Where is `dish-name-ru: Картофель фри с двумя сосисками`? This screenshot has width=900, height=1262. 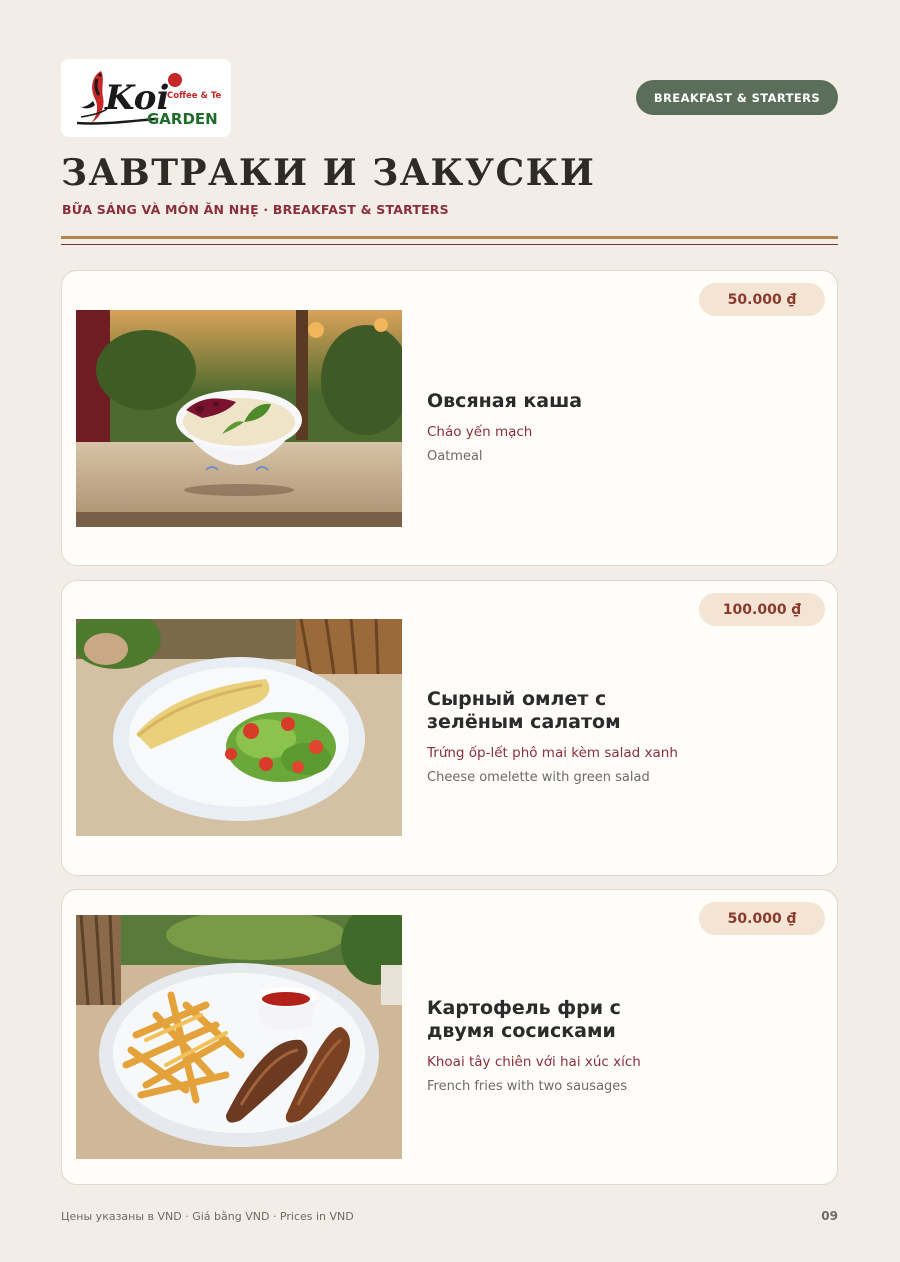 dish-name-ru: Картофель фри с двумя сосисками is located at coordinates (524, 1019).